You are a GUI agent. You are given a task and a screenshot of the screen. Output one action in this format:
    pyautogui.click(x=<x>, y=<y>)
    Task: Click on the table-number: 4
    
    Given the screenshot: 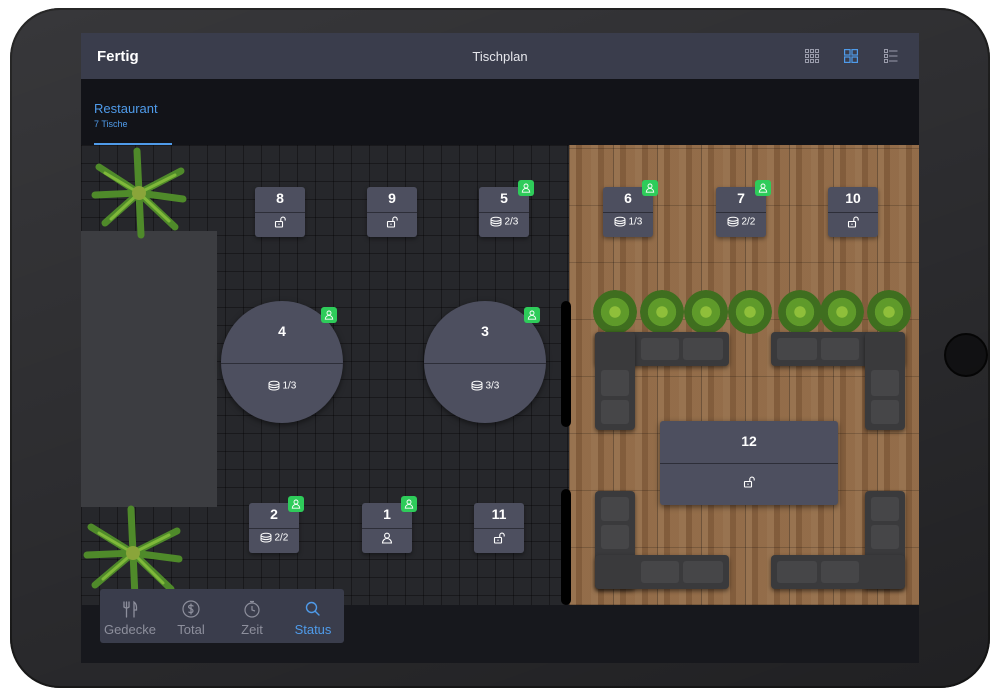 What is the action you would take?
    pyautogui.click(x=282, y=331)
    